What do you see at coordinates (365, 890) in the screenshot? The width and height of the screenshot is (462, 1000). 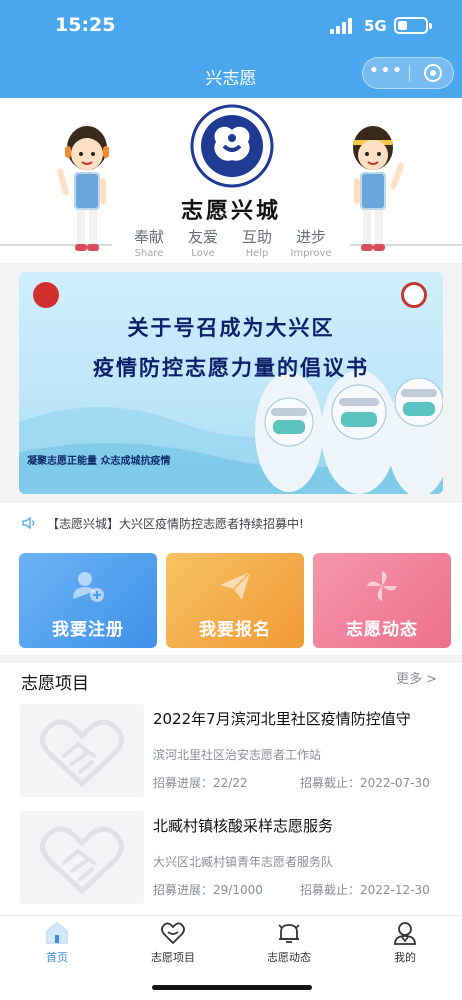 I see `project-deadline: 招募截止：2022-12-30` at bounding box center [365, 890].